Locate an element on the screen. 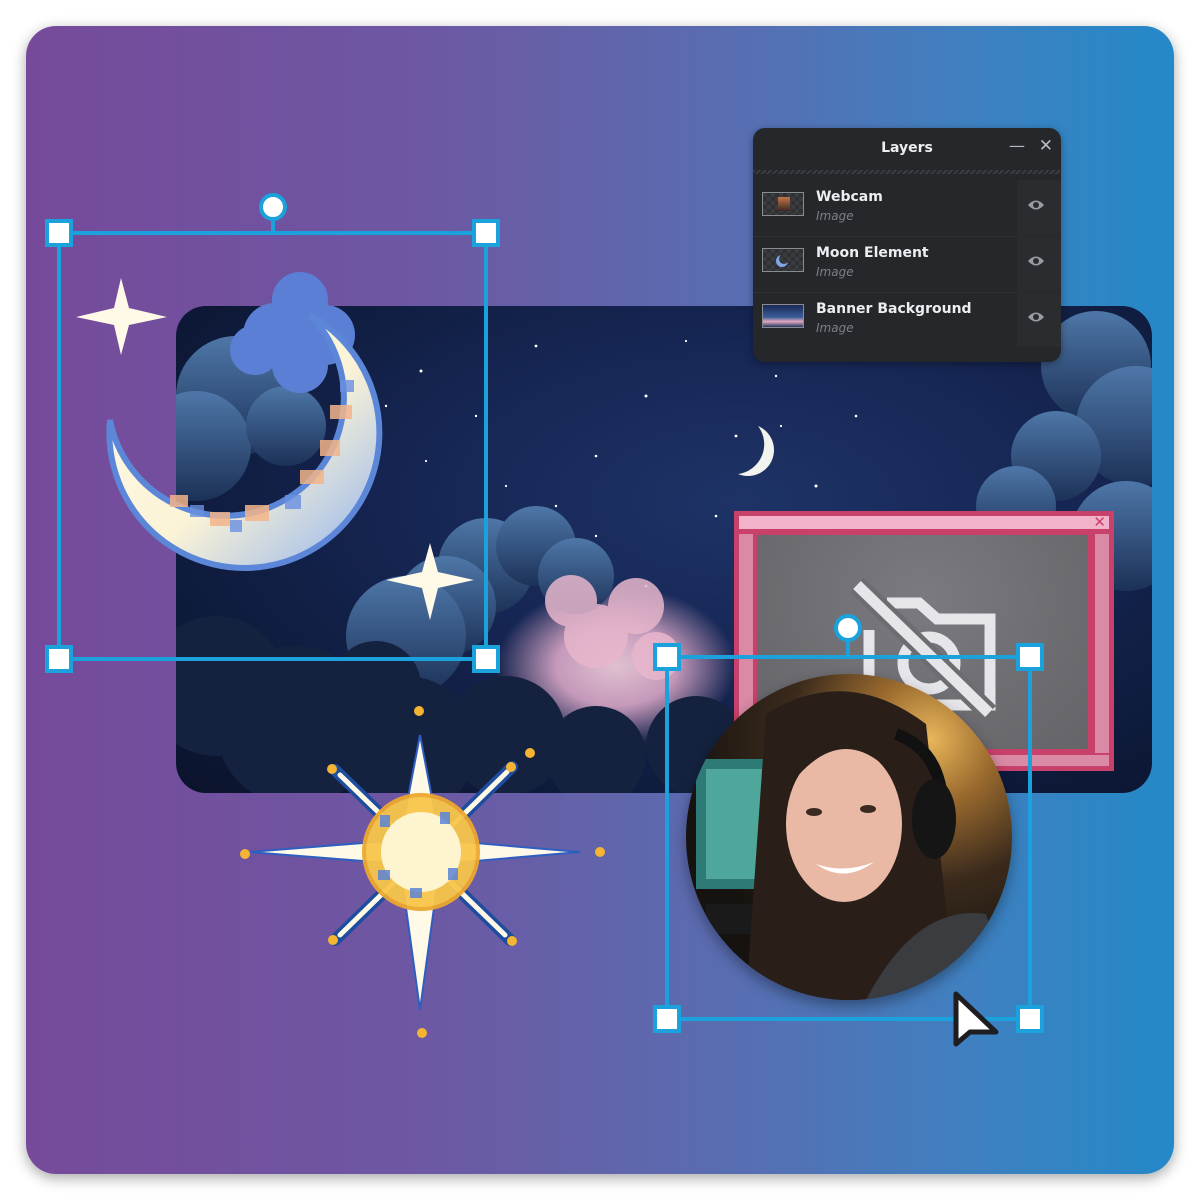  webcam-window-close-icon: ✕ is located at coordinates (1099, 522).